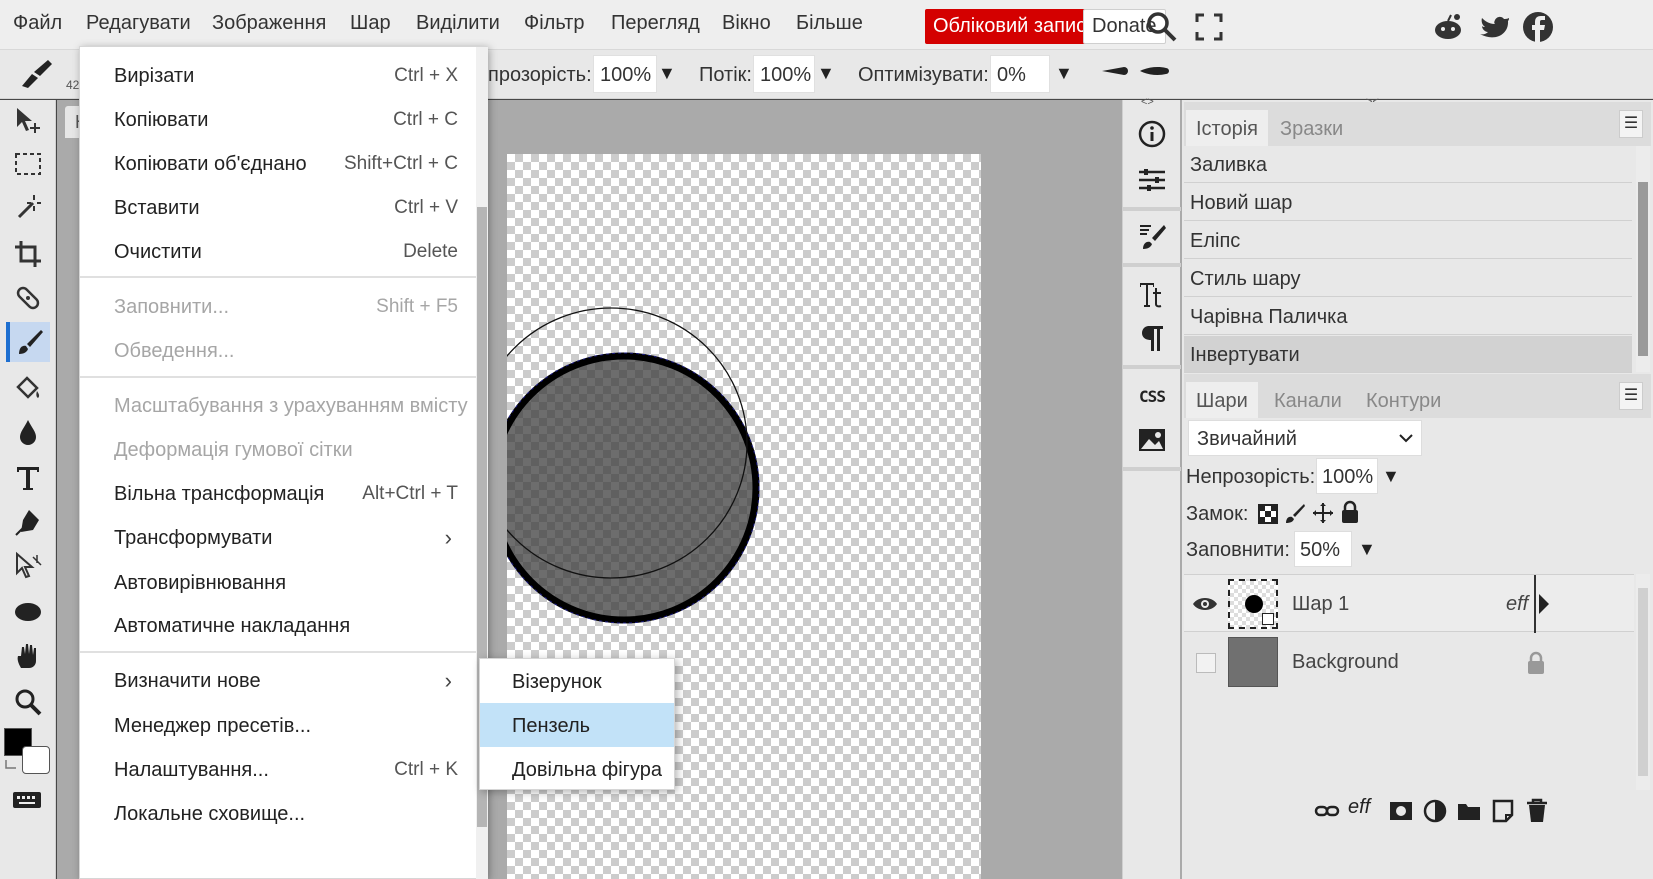 This screenshot has width=1653, height=879. I want to click on tab-channels: Канали, so click(1308, 400).